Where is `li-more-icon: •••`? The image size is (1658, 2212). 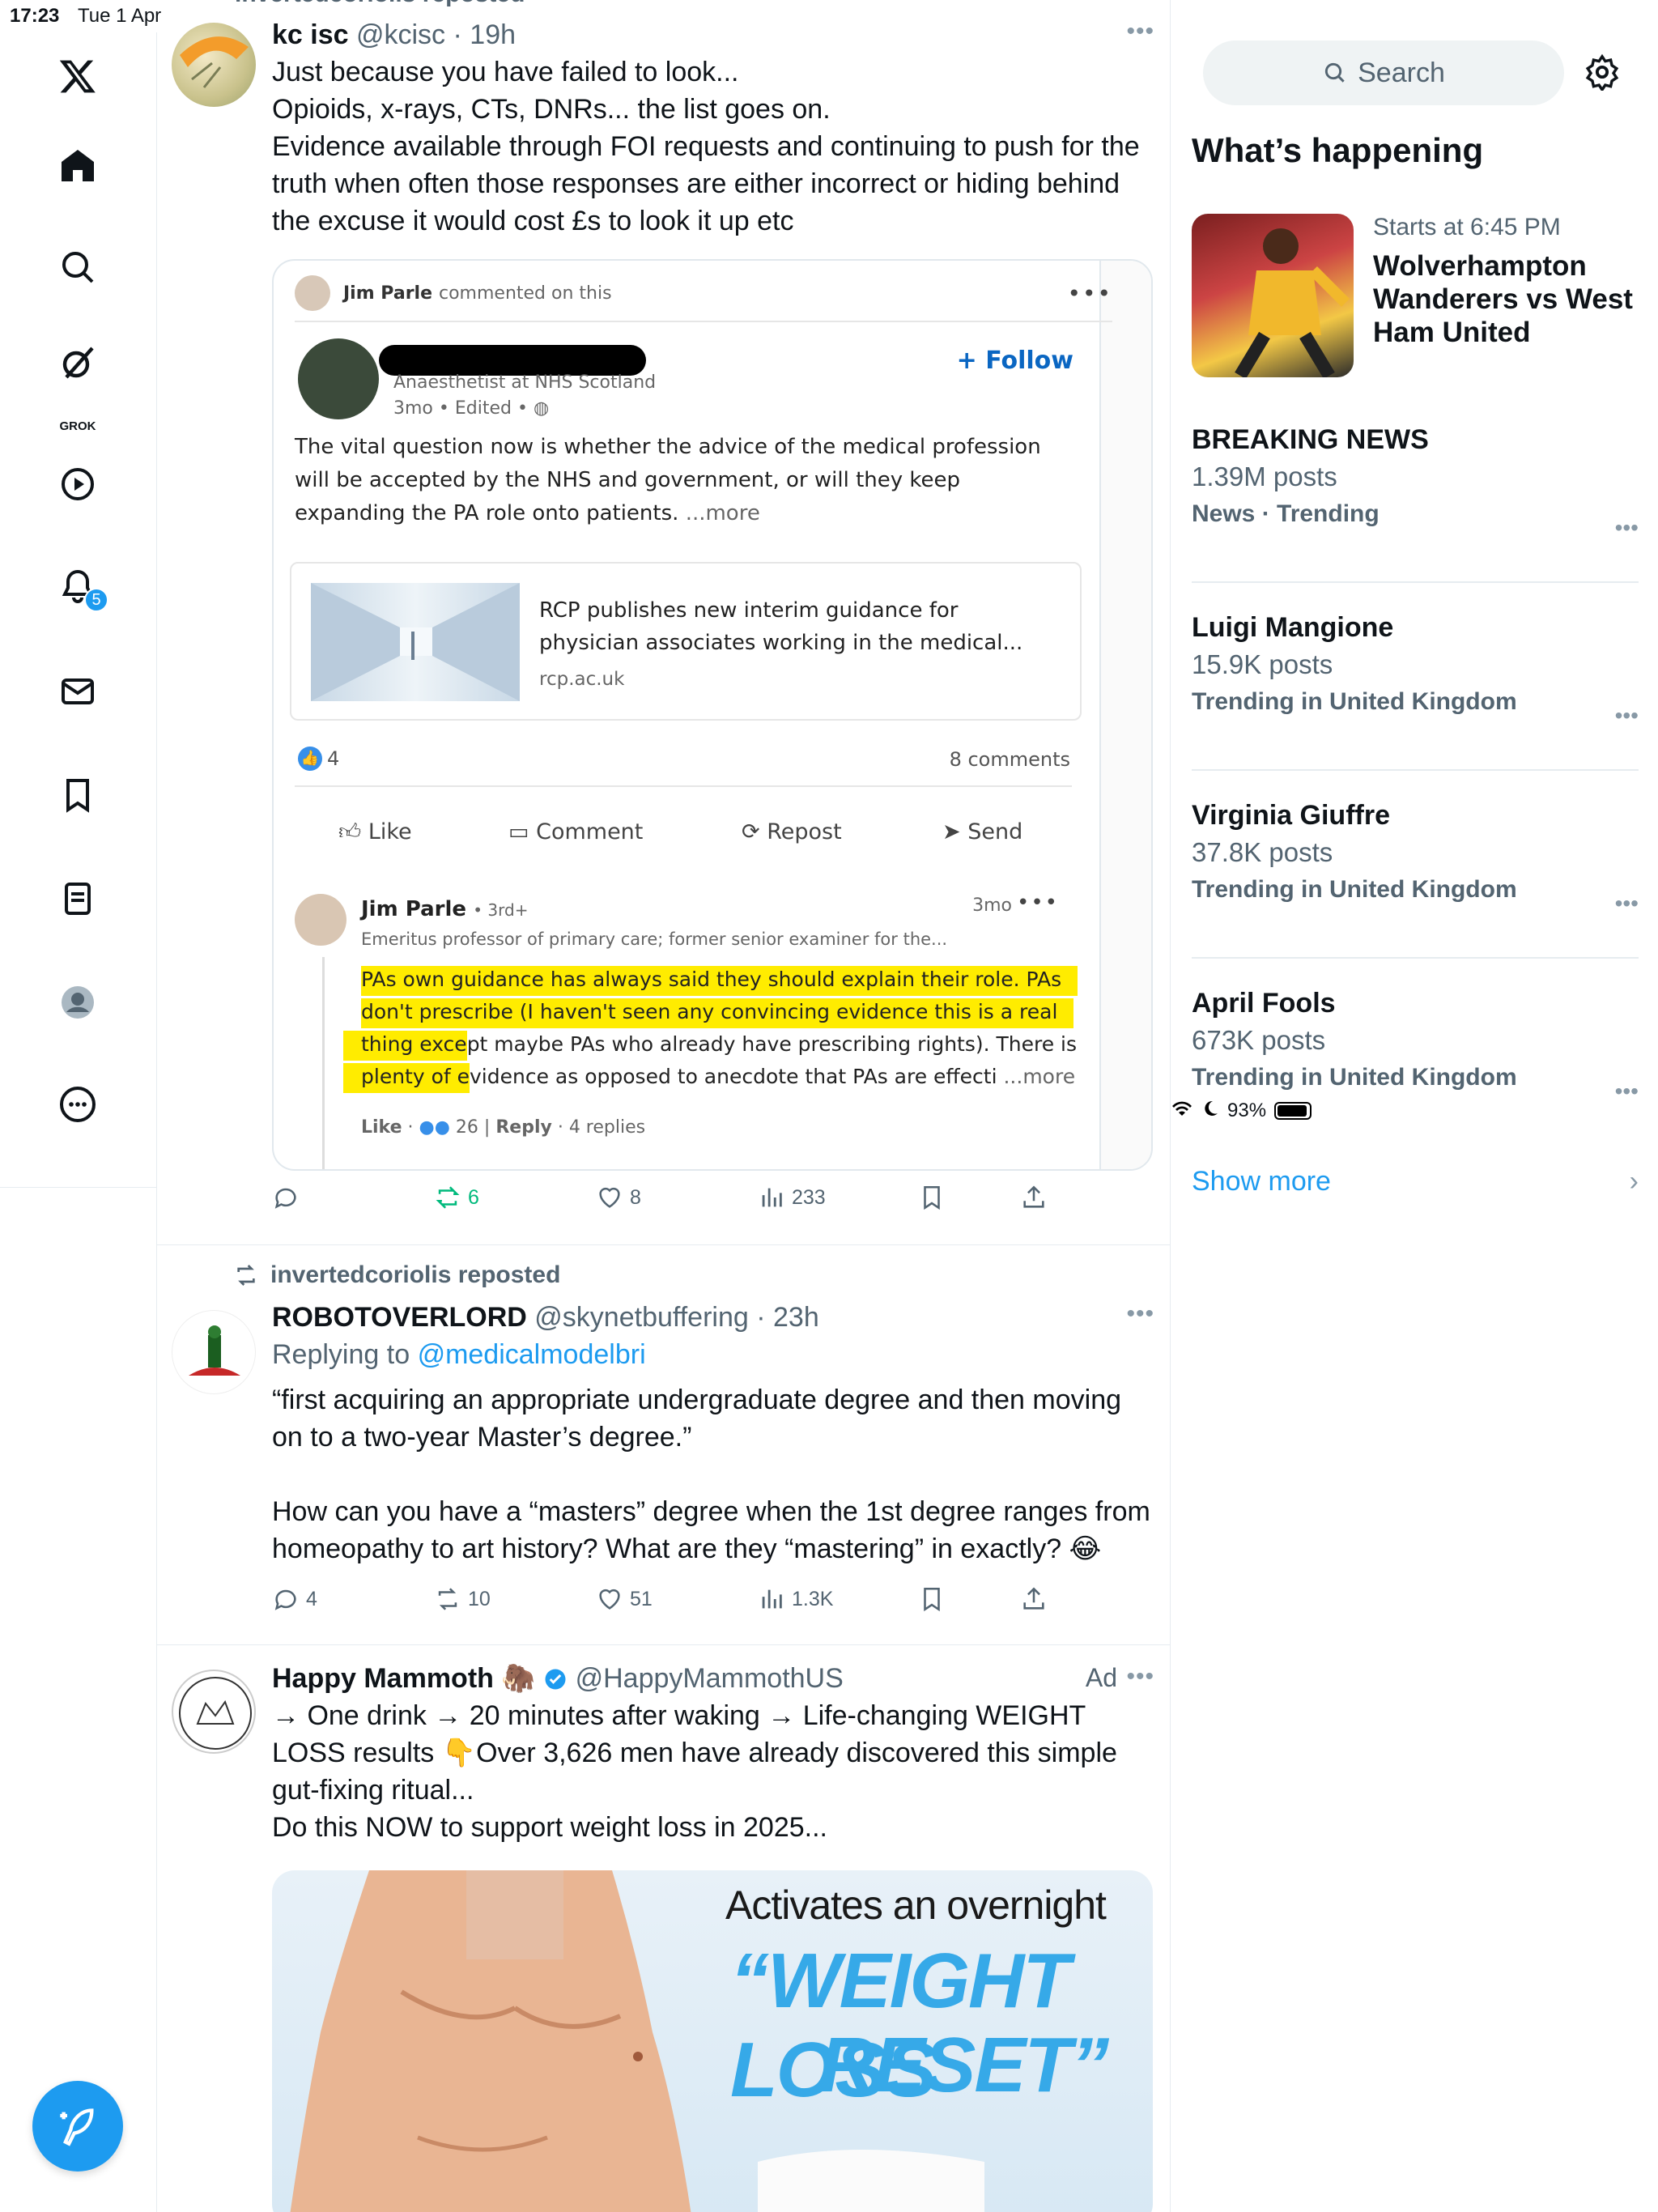
li-more-icon: ••• is located at coordinates (1089, 293).